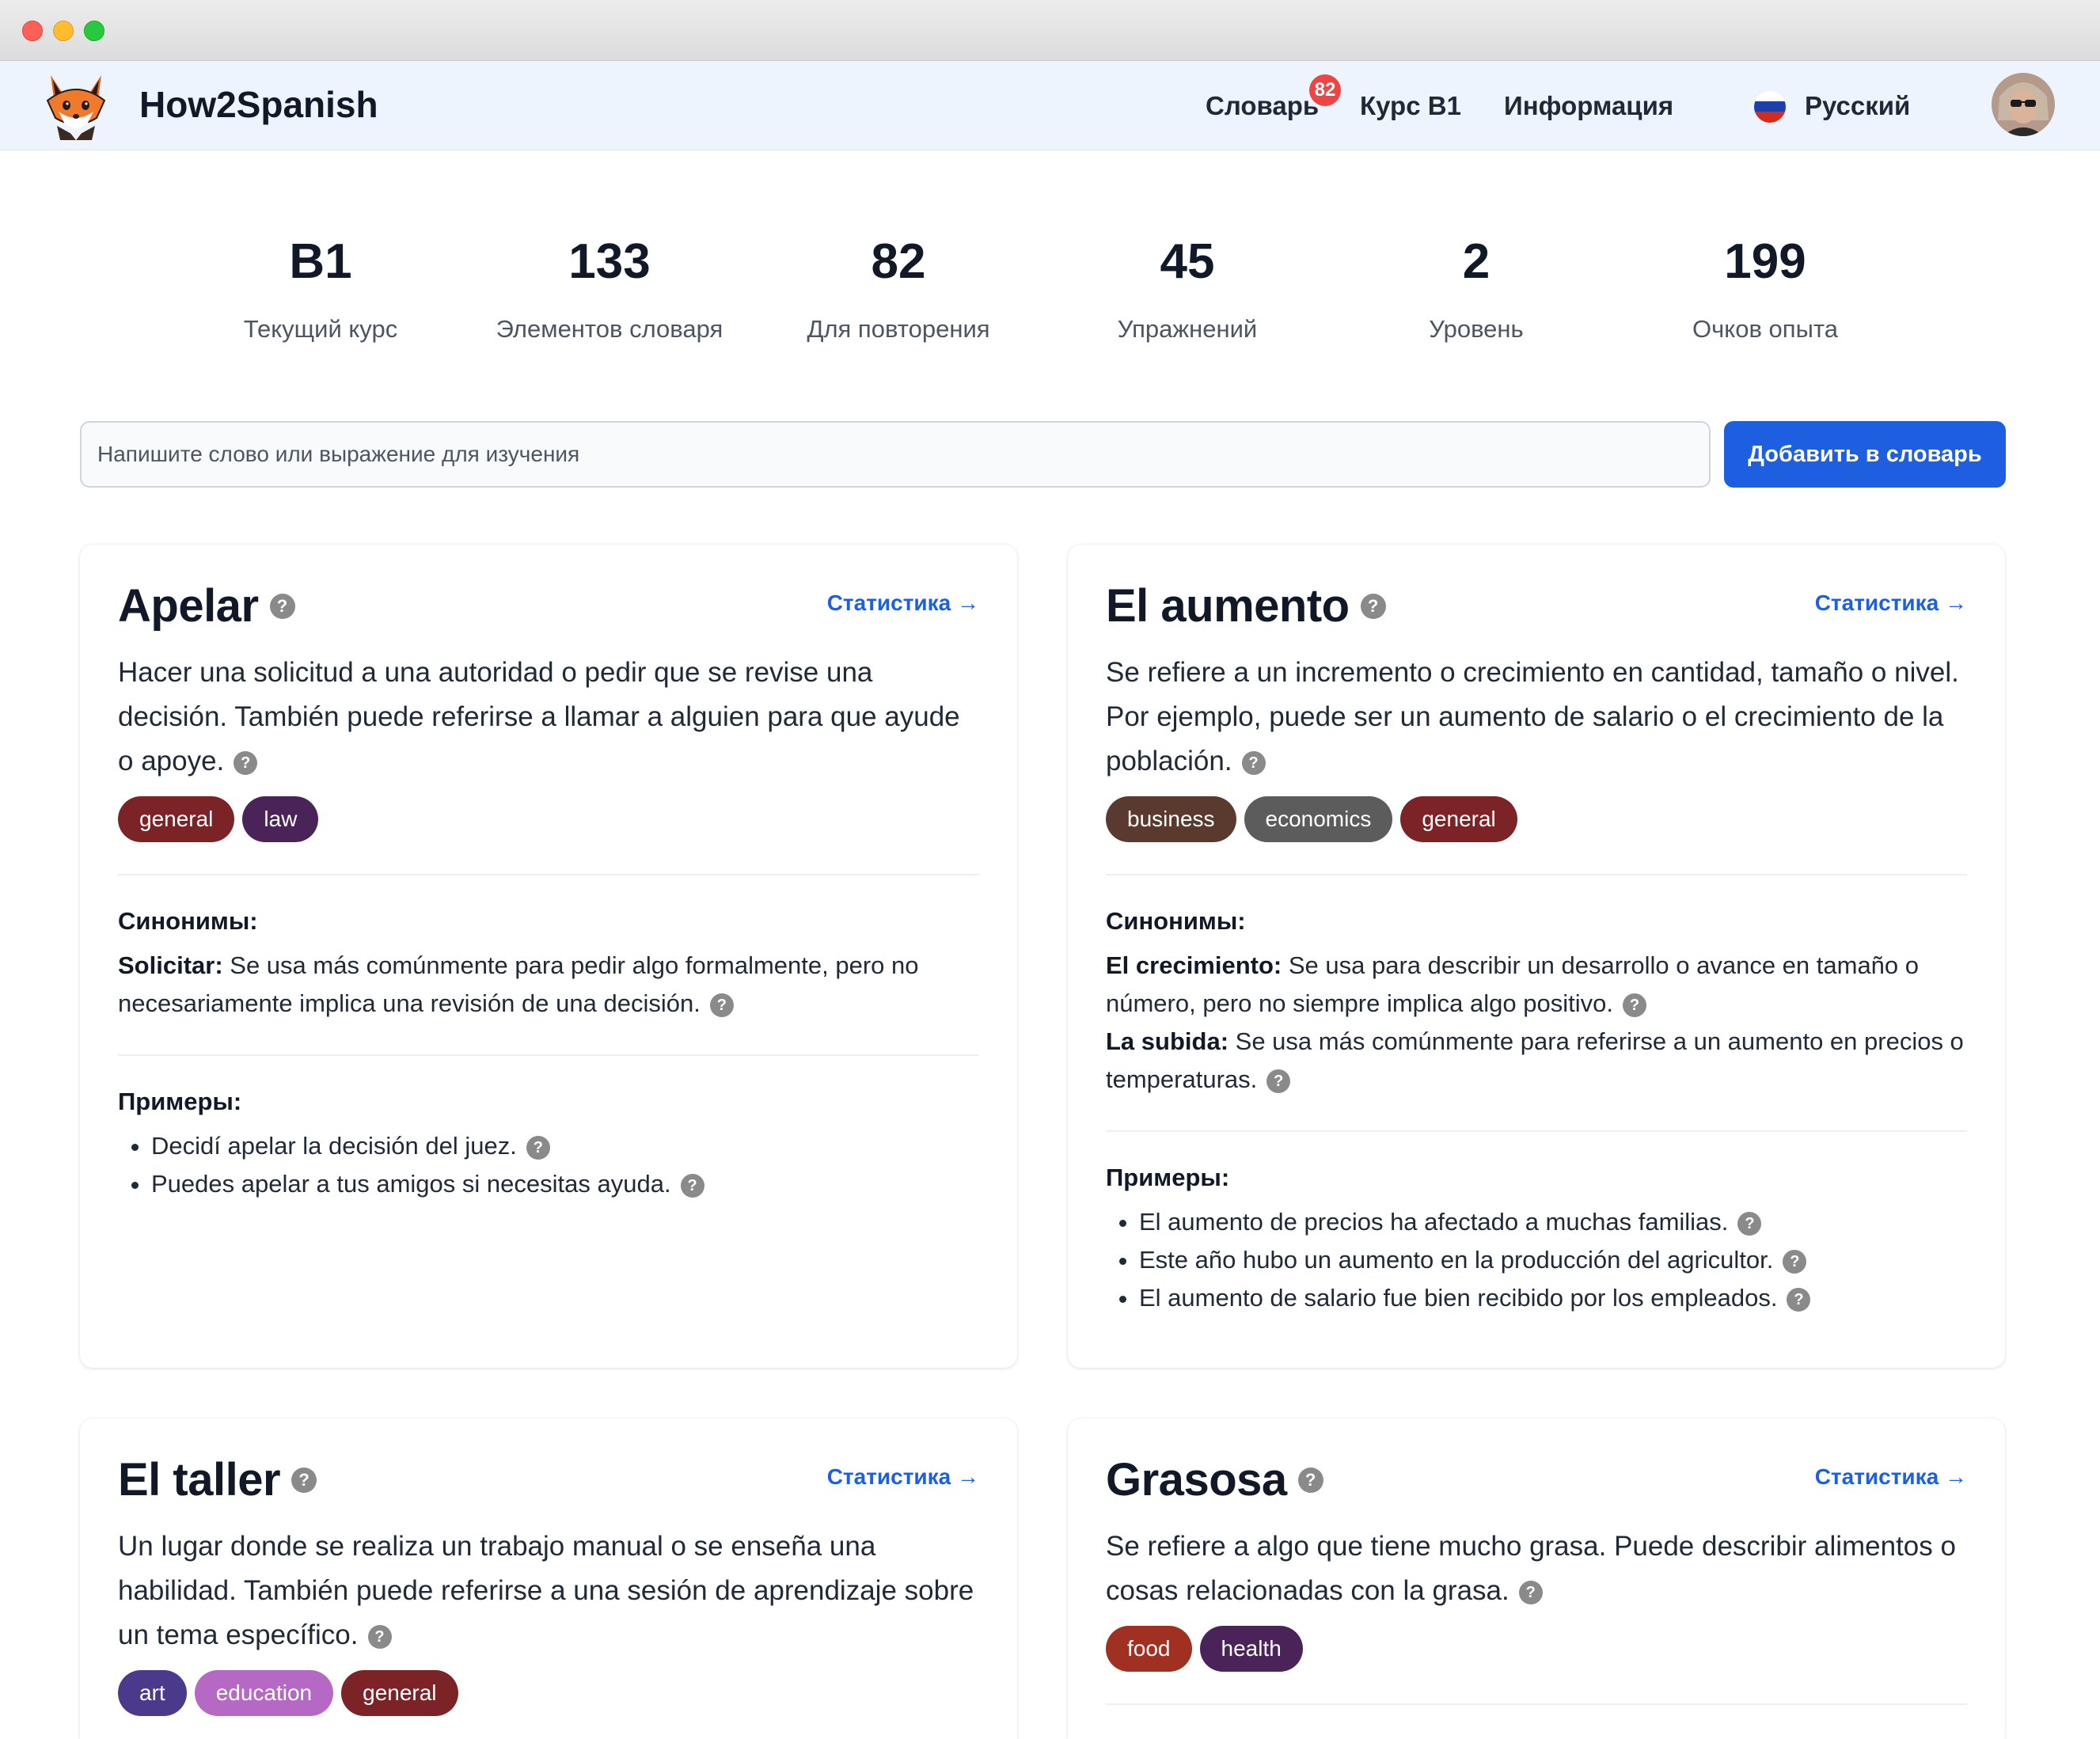  What do you see at coordinates (320, 290) in the screenshot?
I see `stat-current-course: B1 Текущий курс` at bounding box center [320, 290].